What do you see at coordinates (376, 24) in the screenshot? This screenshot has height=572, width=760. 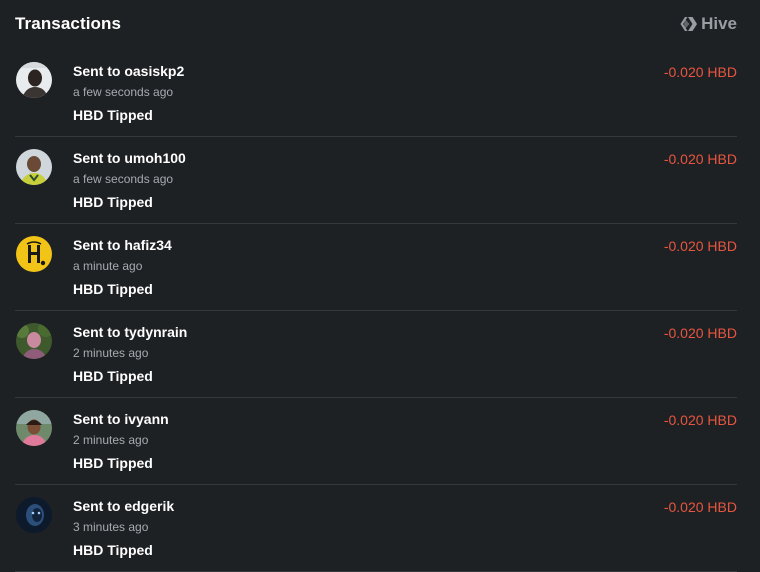 I see `panel-header: Transactions Hive` at bounding box center [376, 24].